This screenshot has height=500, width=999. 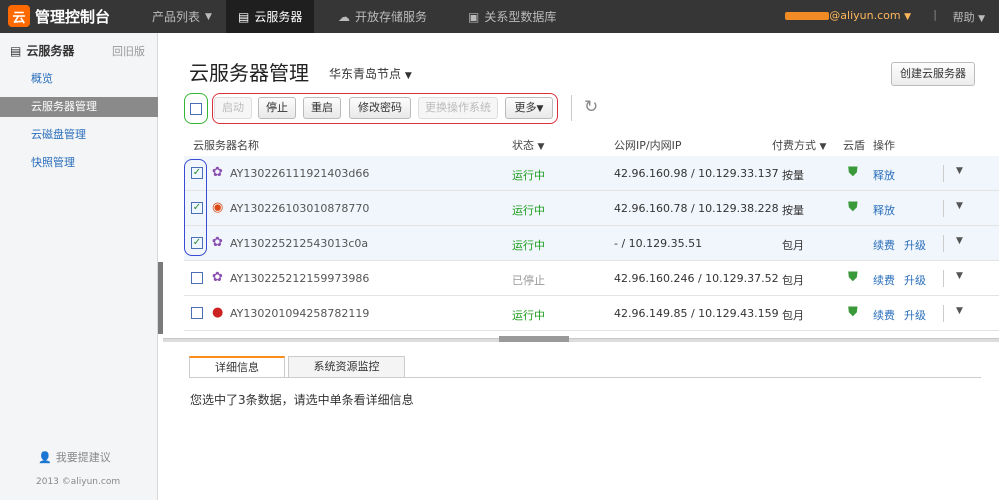 I want to click on ip-address: 42.96.160.78 / 10.129.38.228, so click(x=696, y=208).